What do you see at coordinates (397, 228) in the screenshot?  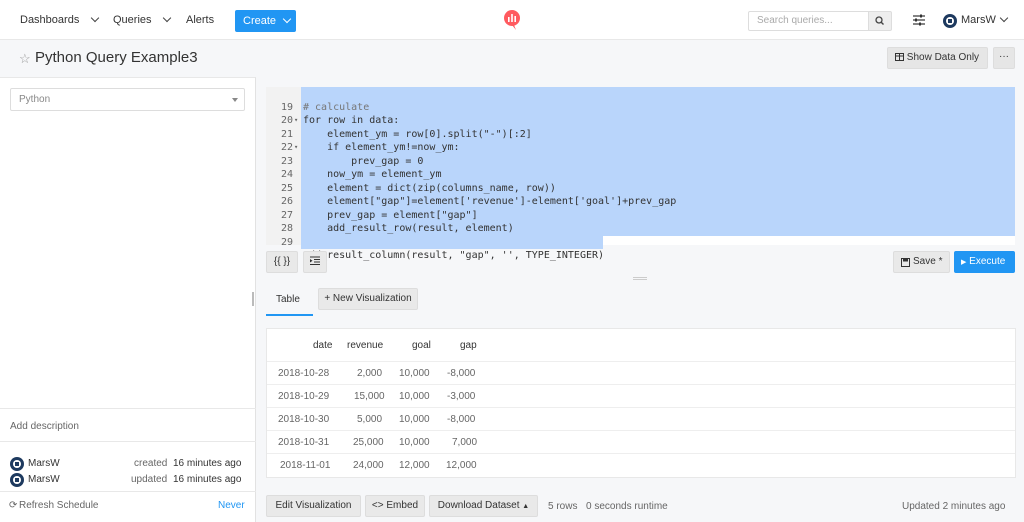 I see `code-line: 28 add_result_row(result, element)` at bounding box center [397, 228].